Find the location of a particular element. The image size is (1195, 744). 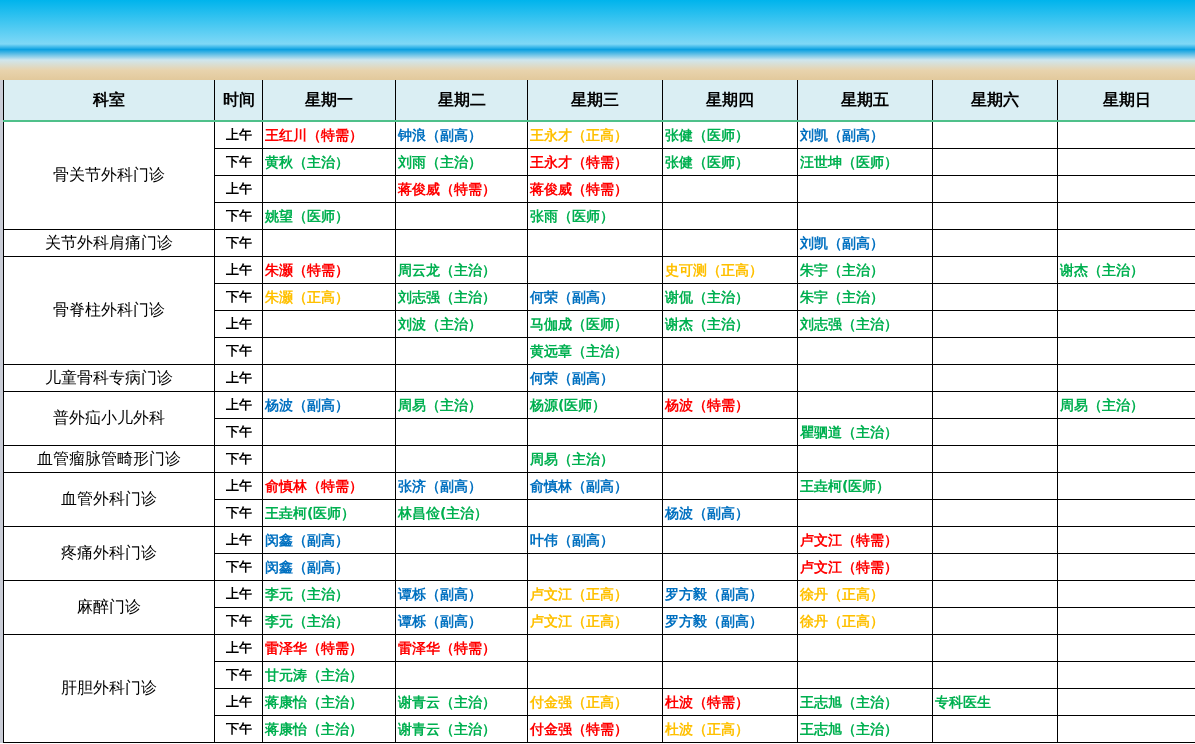

doctor-entry: 钟浪（副高） is located at coordinates (440, 134).